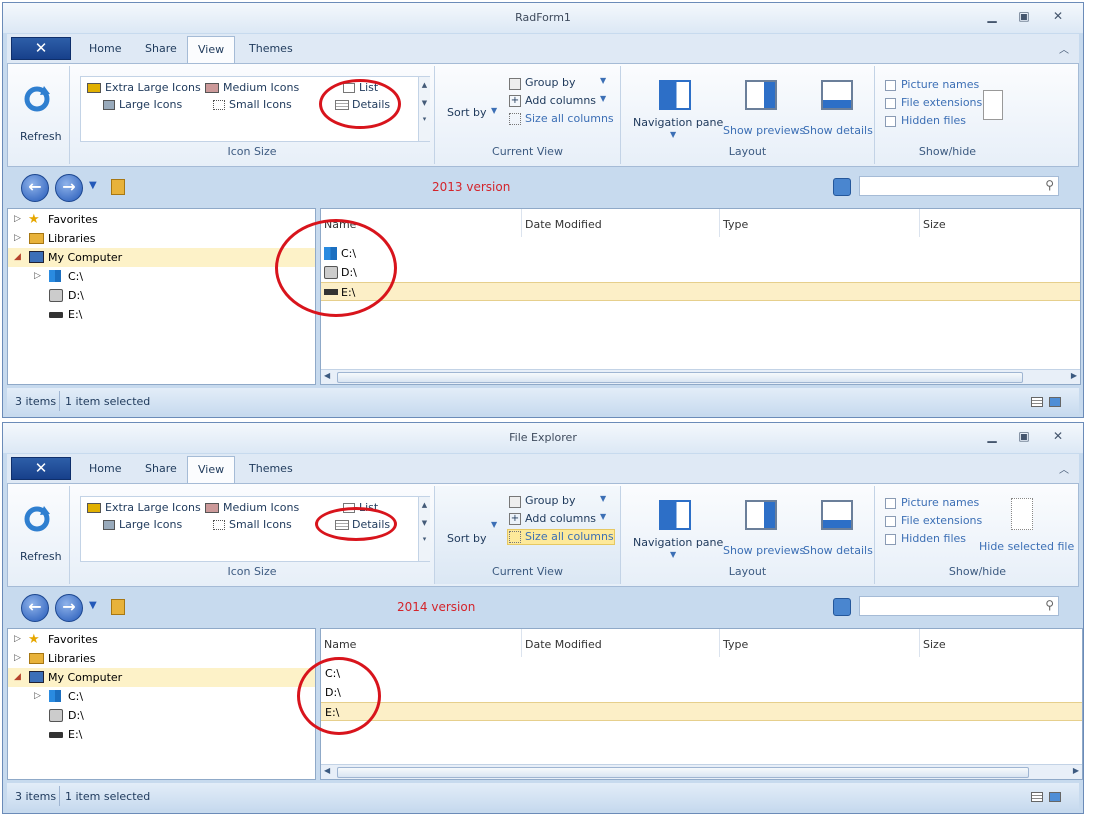 This screenshot has height=819, width=1095. Describe the element at coordinates (118, 187) in the screenshot. I see `up-folder-icon` at that location.